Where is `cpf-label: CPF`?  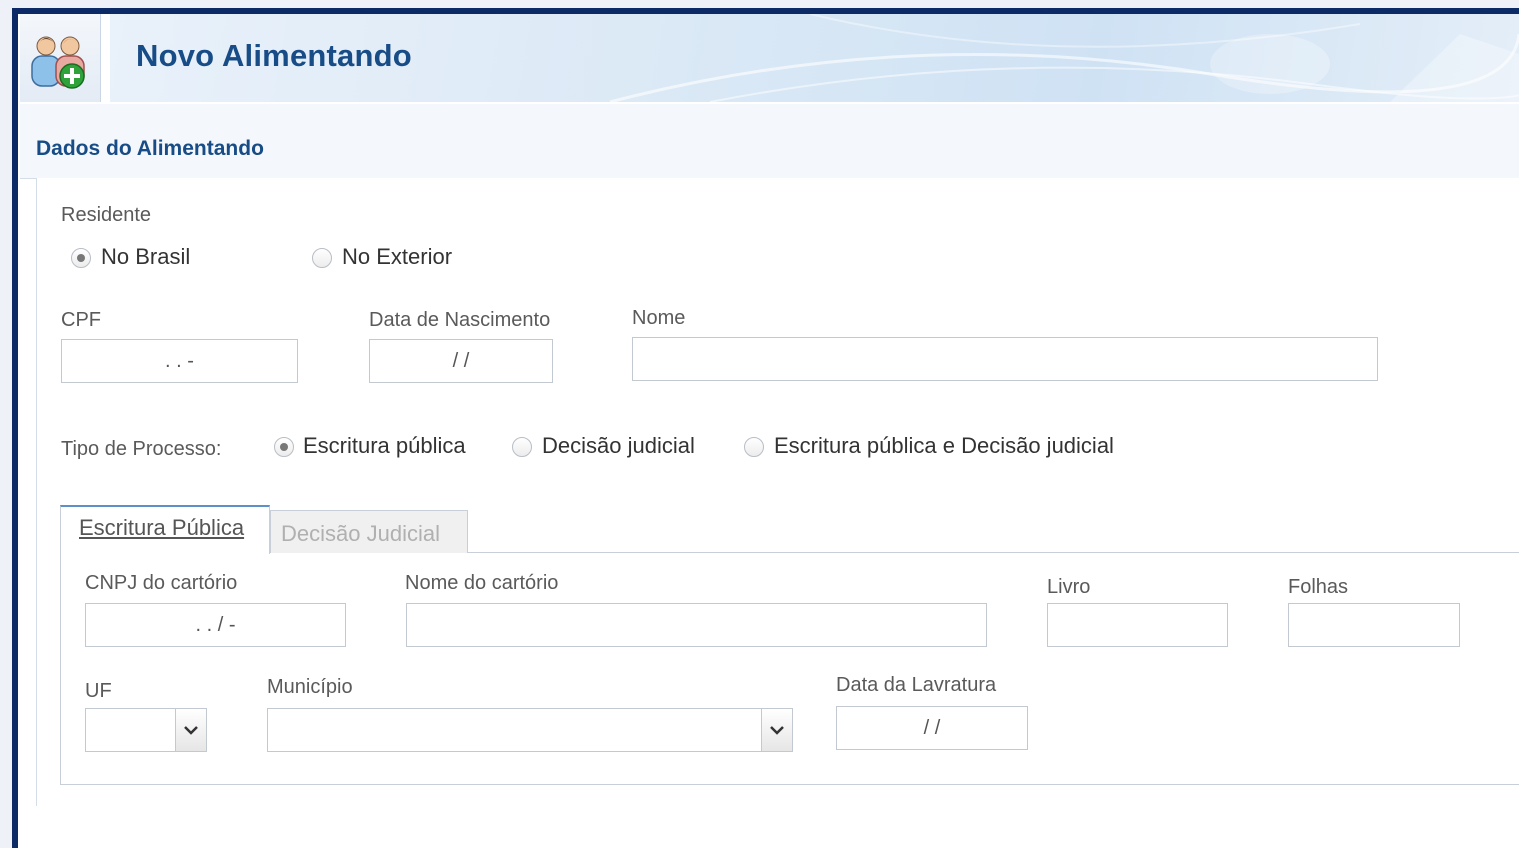 cpf-label: CPF is located at coordinates (81, 320).